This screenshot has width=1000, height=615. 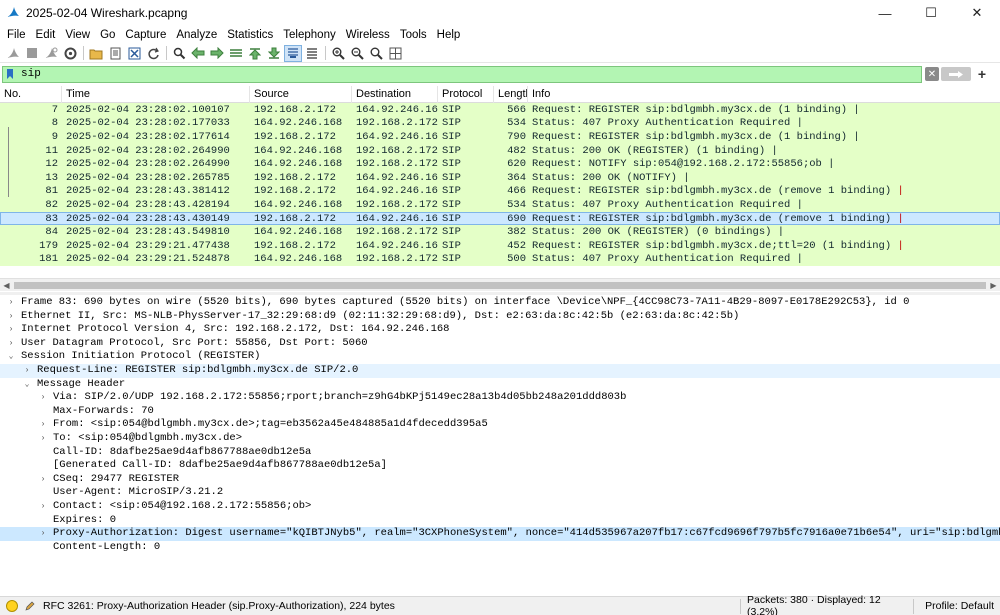 What do you see at coordinates (255, 53) in the screenshot?
I see `go-first-packet-button` at bounding box center [255, 53].